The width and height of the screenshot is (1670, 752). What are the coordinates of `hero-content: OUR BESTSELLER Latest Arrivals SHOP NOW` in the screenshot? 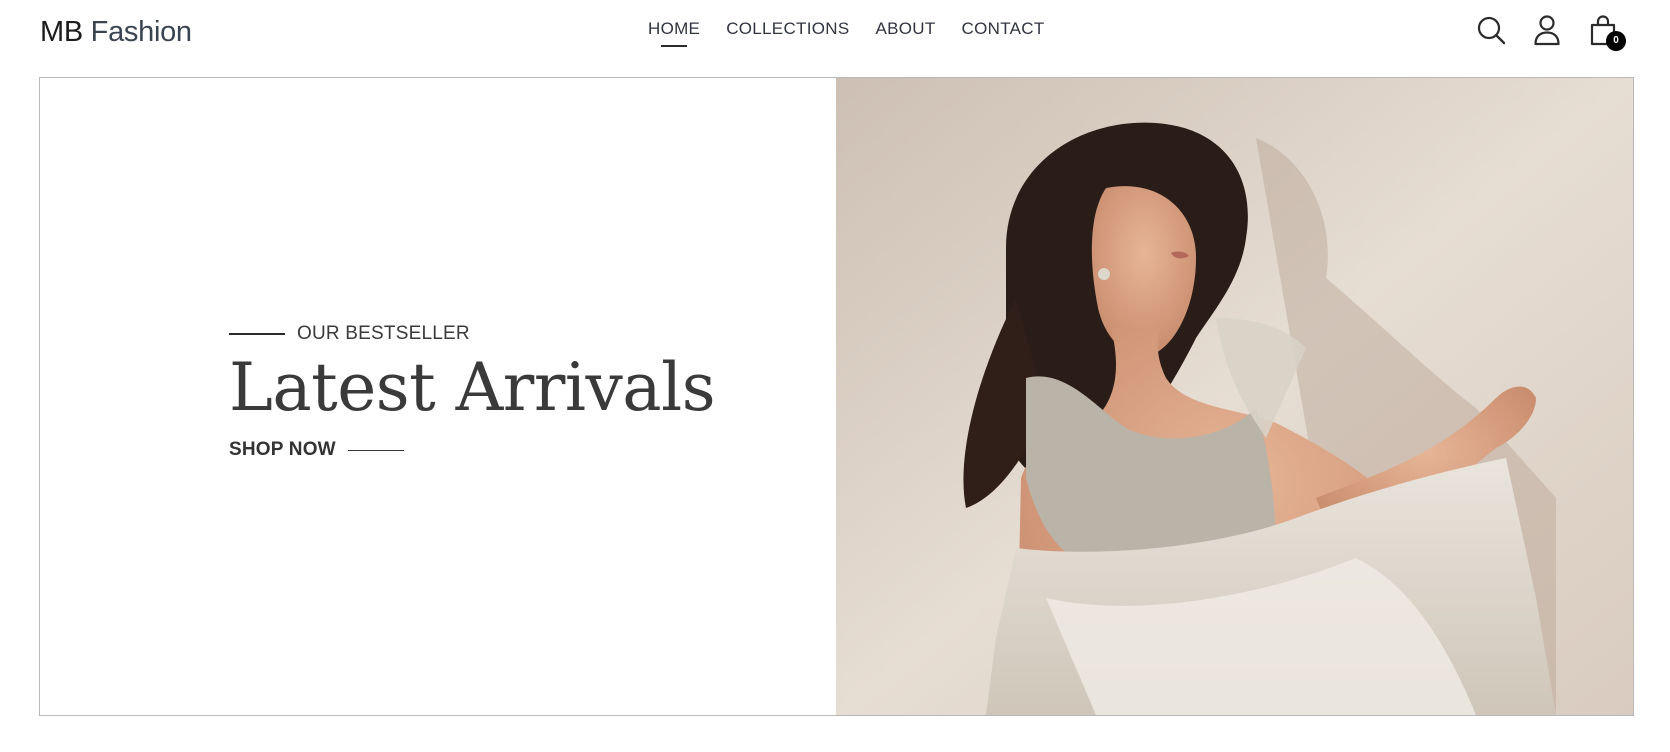 It's located at (472, 392).